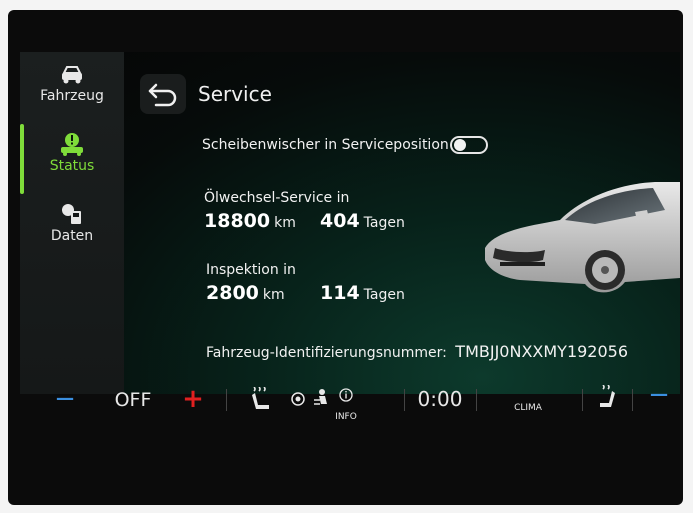 This screenshot has height=513, width=693. Describe the element at coordinates (460, 145) in the screenshot. I see `toggle-knob` at that location.